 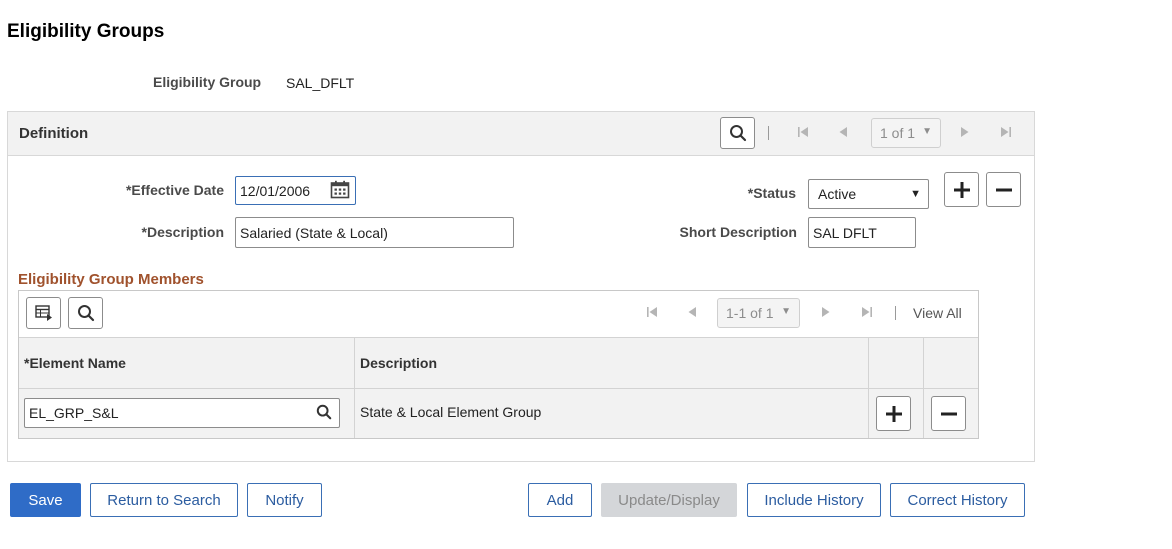 I want to click on description-label: *Description, so click(x=182, y=232).